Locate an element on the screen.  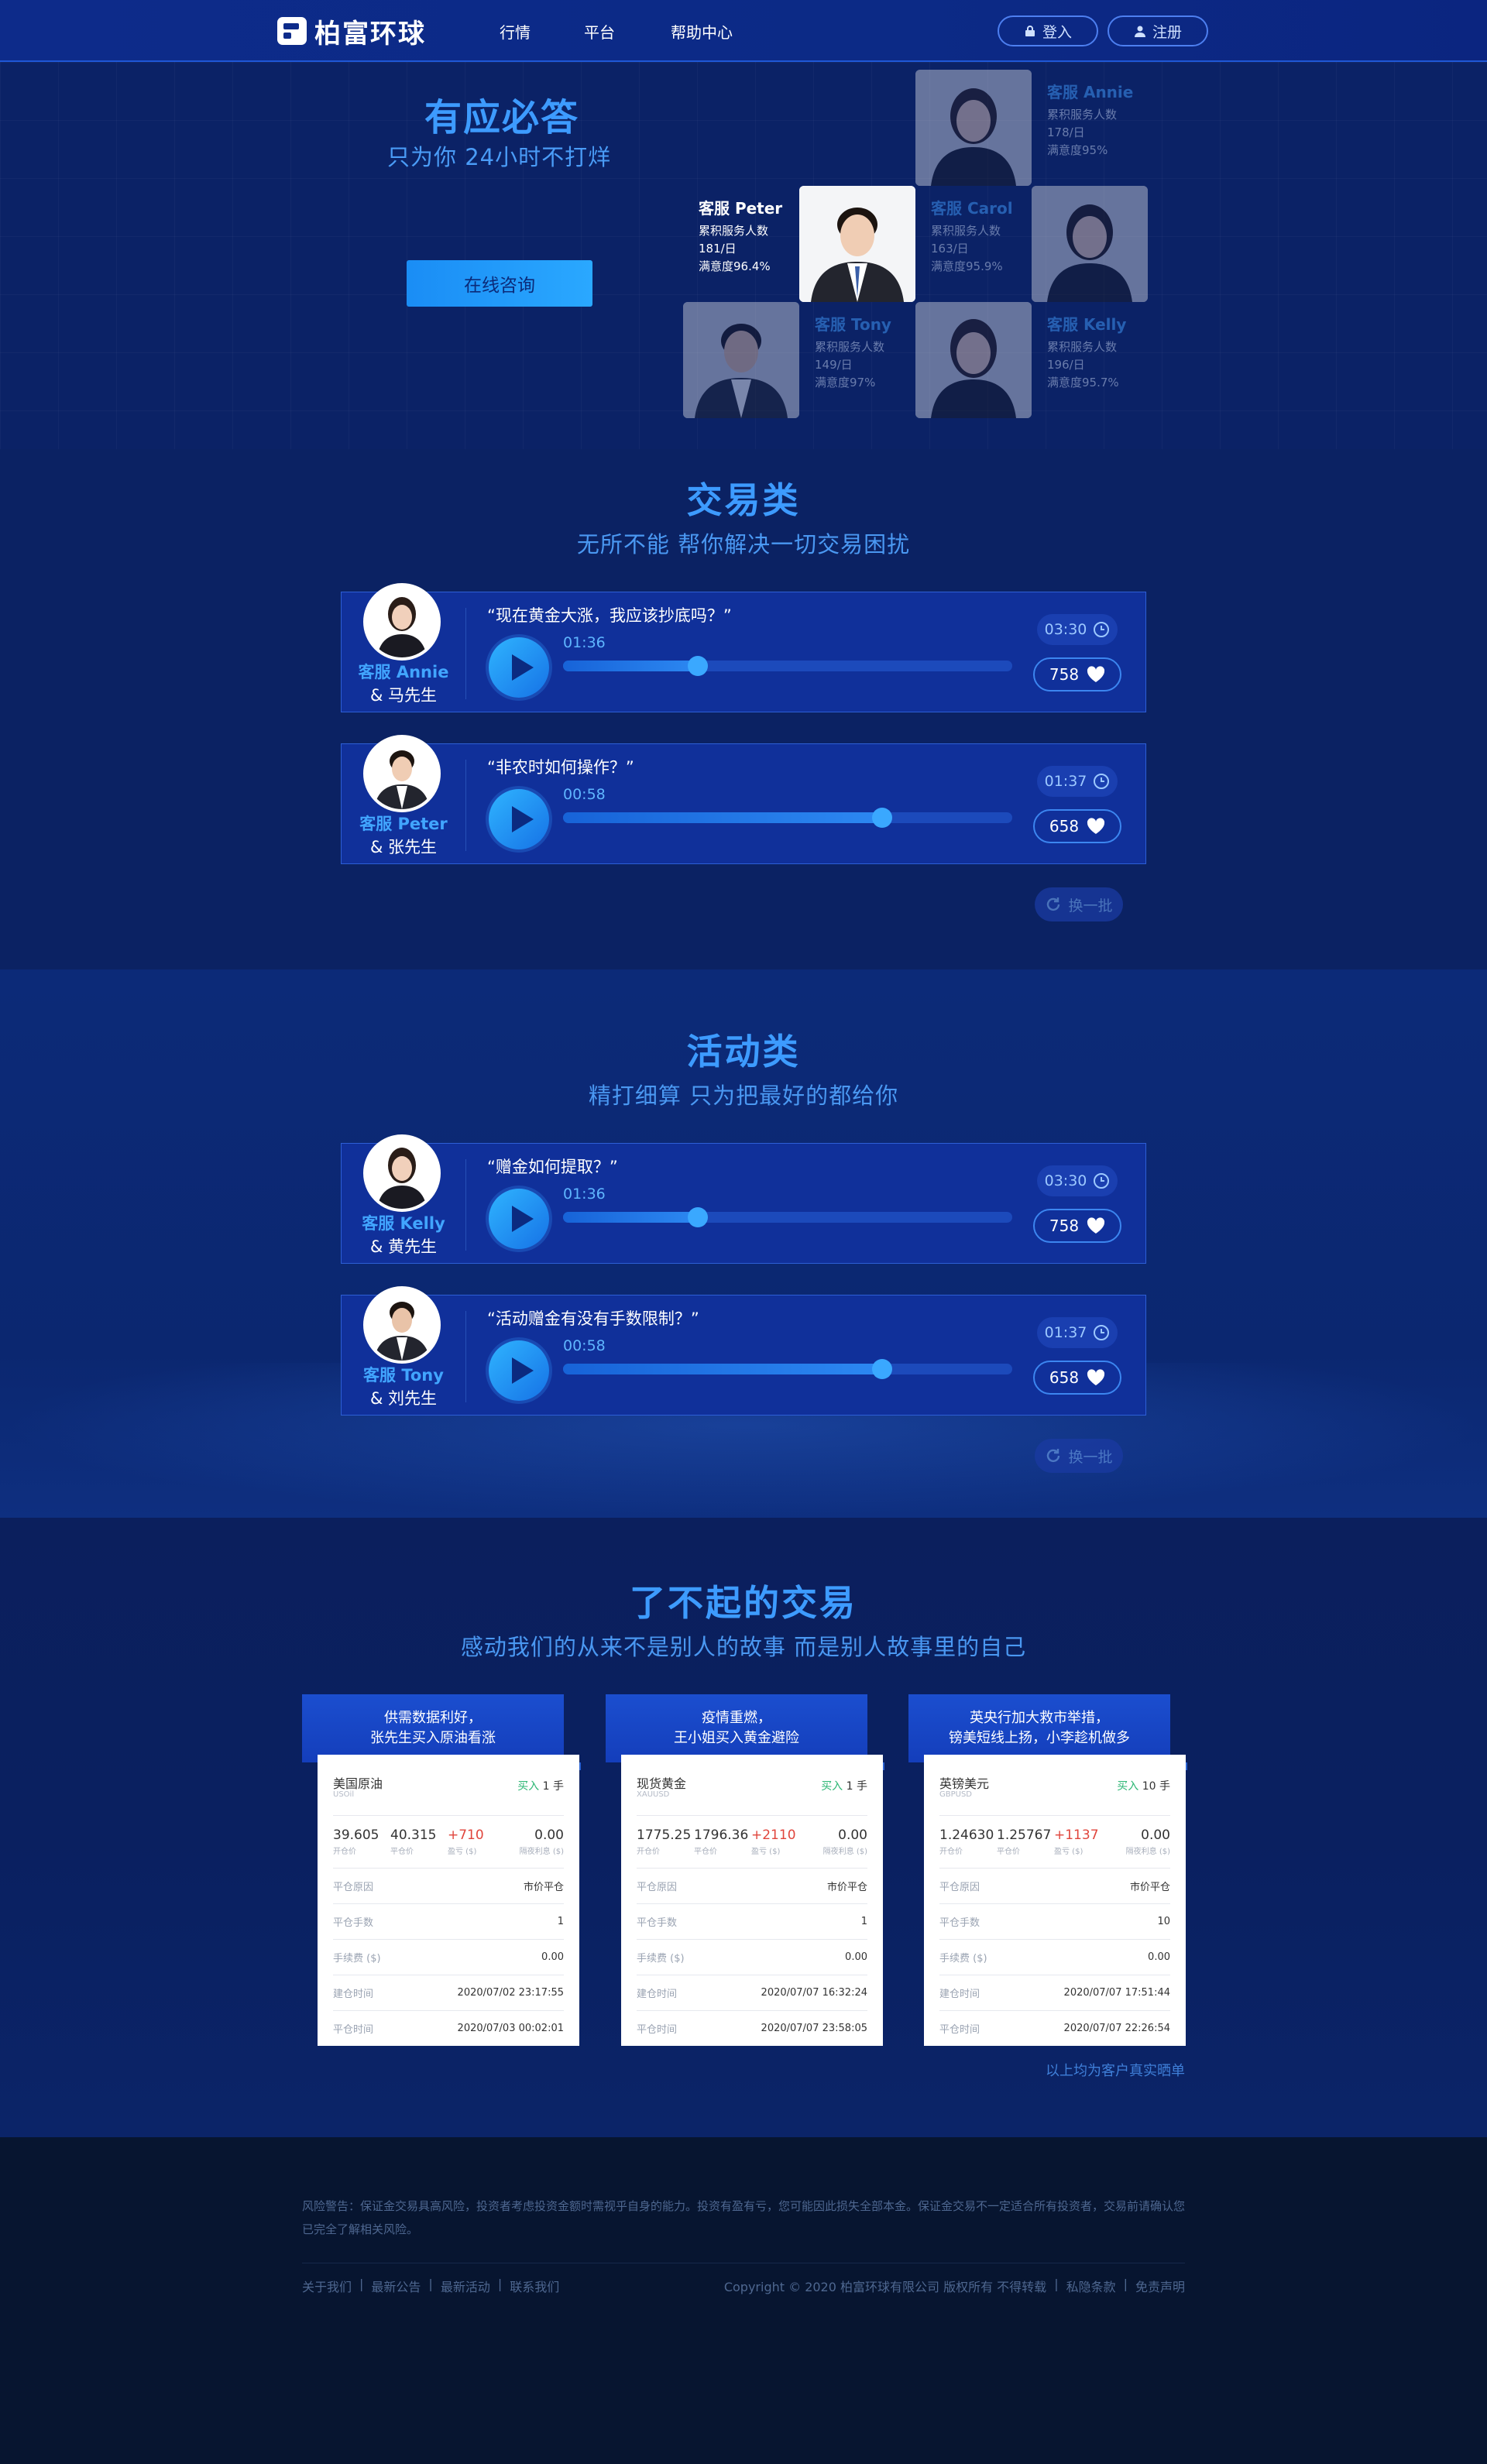
ticket-detail-row: 平仓手数 10 is located at coordinates (1054, 1921).